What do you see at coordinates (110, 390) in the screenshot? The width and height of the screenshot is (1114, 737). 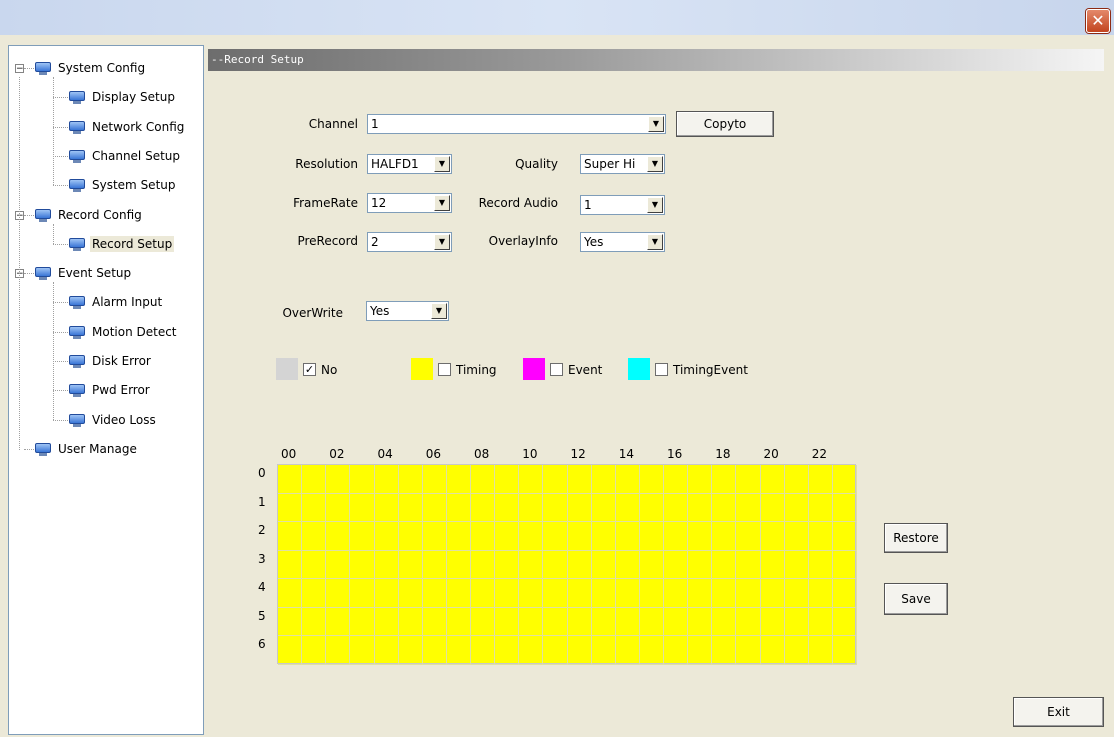 I see `tree-item: Pwd Error` at bounding box center [110, 390].